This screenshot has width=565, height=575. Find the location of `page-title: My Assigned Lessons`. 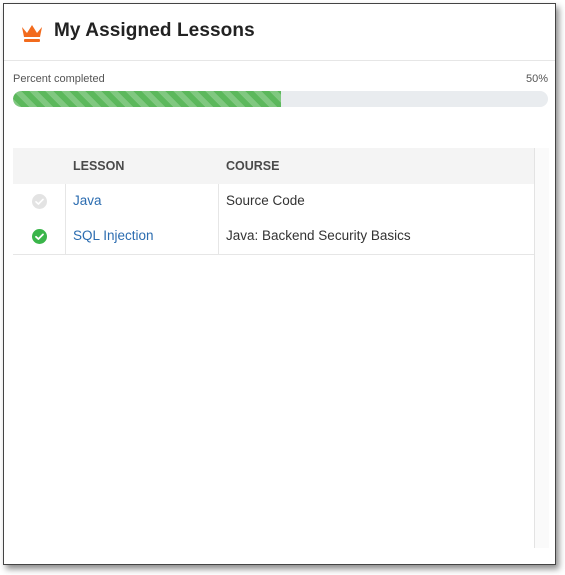

page-title: My Assigned Lessons is located at coordinates (154, 30).